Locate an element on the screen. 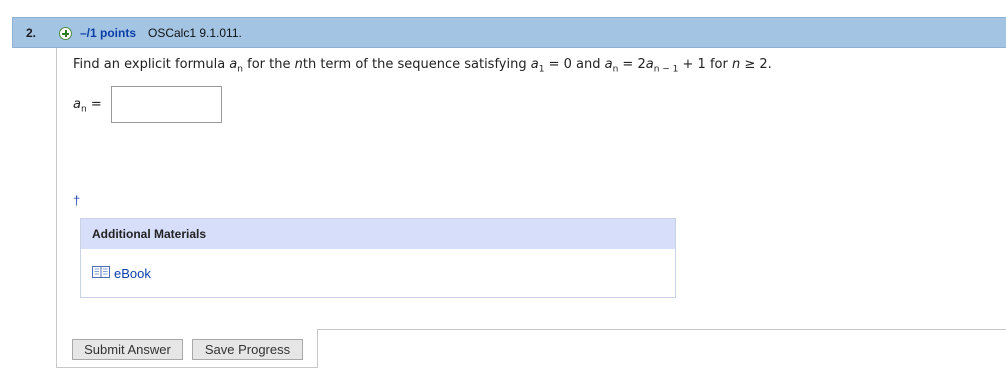  prompt-text: for the is located at coordinates (268, 64).